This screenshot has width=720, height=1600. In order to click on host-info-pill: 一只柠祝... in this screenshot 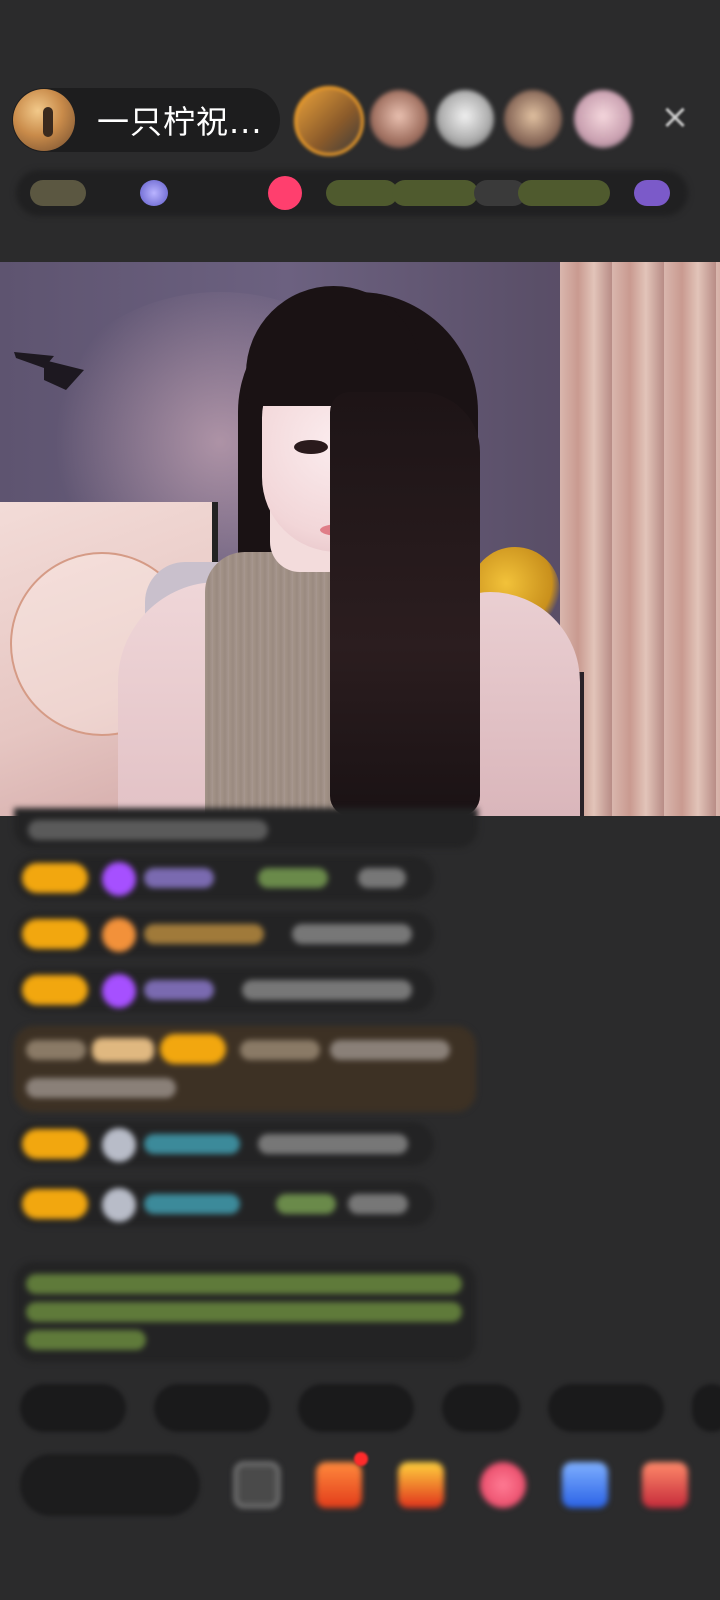, I will do `click(146, 120)`.